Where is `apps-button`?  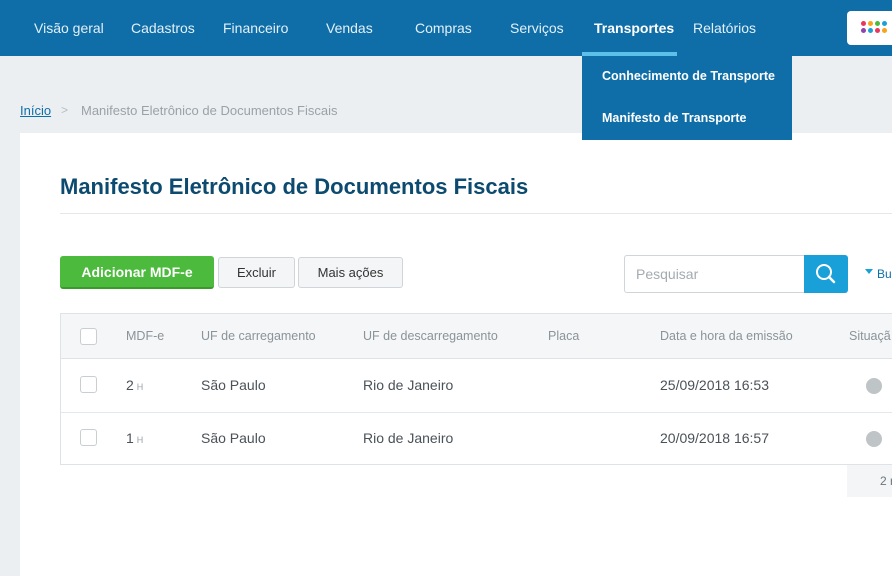
apps-button is located at coordinates (869, 28).